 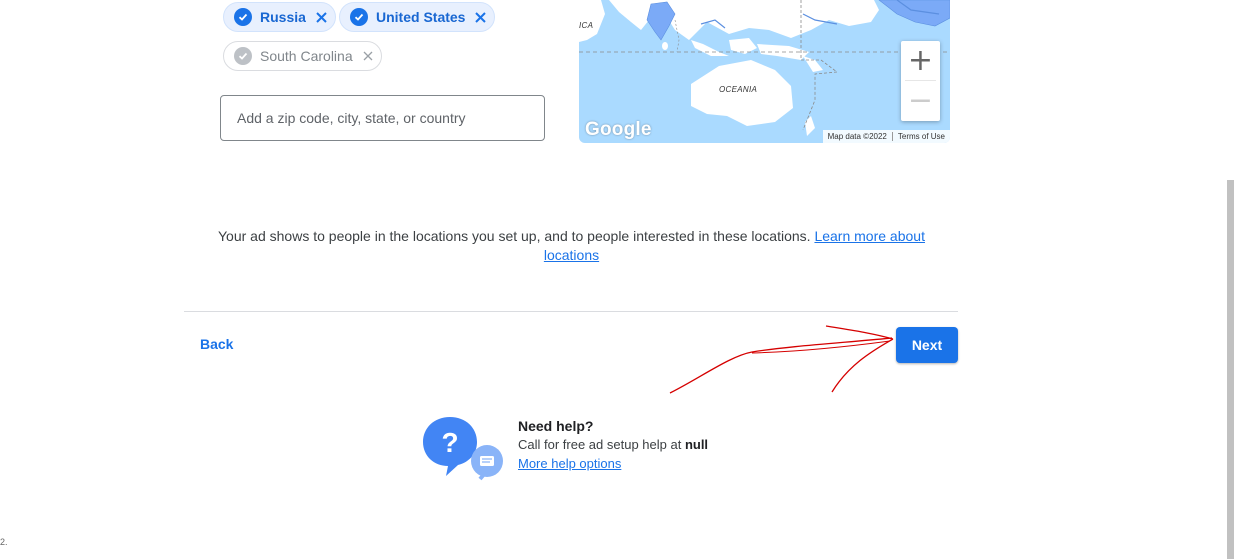 What do you see at coordinates (857, 136) in the screenshot?
I see `map-data-text: Map data ©2022` at bounding box center [857, 136].